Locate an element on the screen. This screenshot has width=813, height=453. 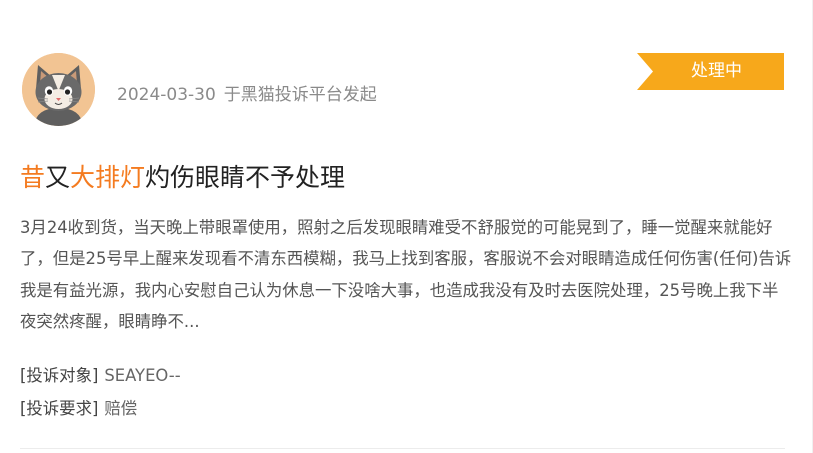
complaint-target-row: [投诉对象] SEAYEO-- is located at coordinates (100, 374).